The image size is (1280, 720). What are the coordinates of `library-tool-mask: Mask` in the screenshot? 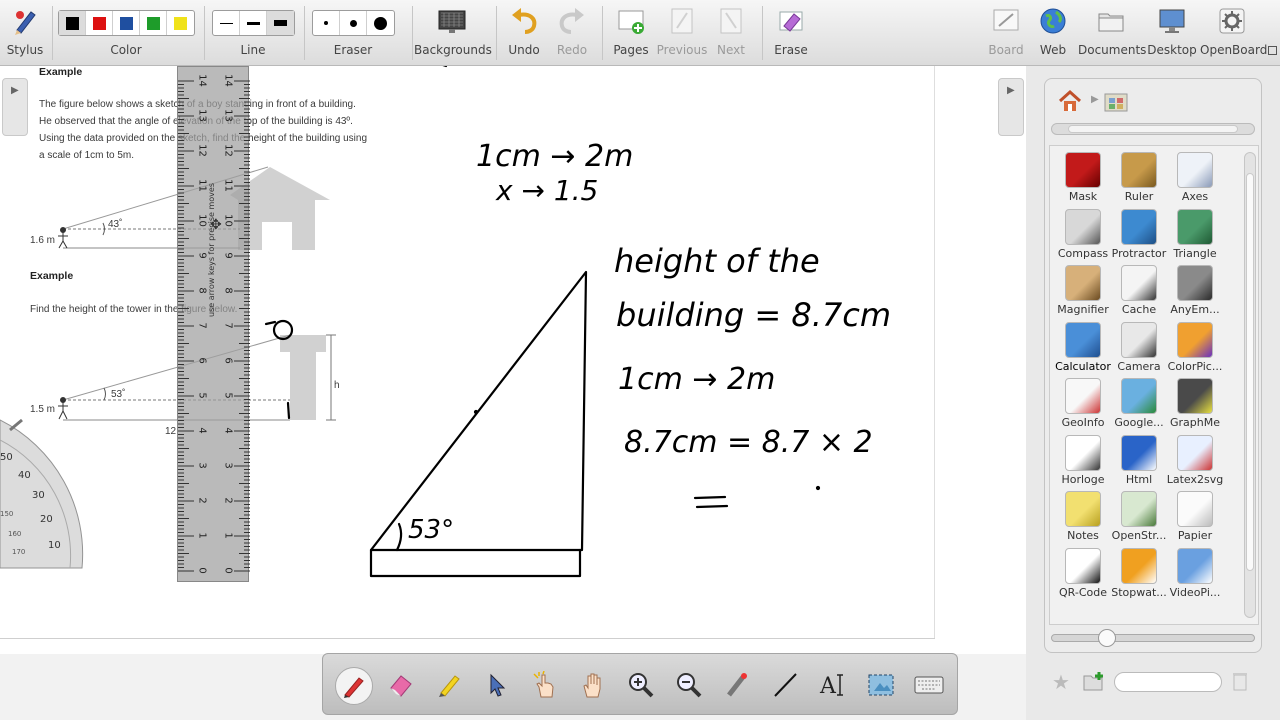 It's located at (1083, 177).